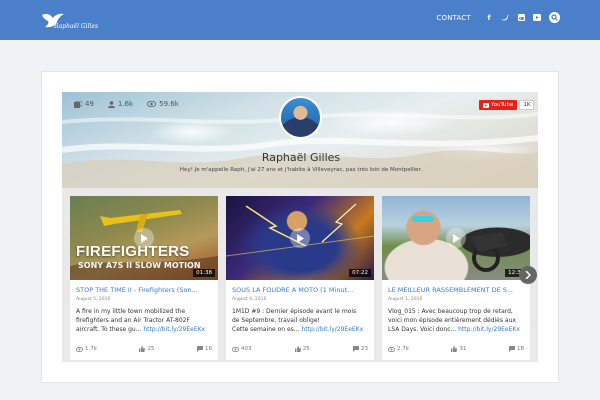 The image size is (600, 400). Describe the element at coordinates (139, 265) in the screenshot. I see `thumbnail-subtitle: SONY A7S II SLOW MOTION` at that location.